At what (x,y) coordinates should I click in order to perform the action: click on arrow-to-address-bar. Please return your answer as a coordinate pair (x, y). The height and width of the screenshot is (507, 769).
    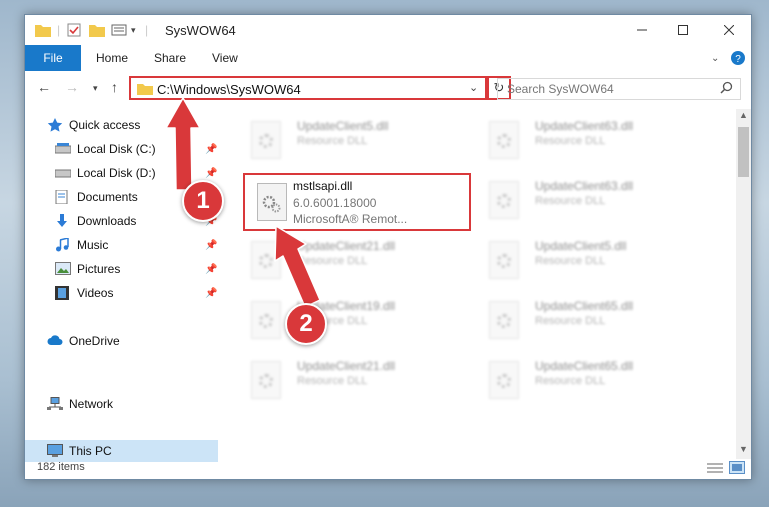
    Looking at the image, I should click on (183, 144).